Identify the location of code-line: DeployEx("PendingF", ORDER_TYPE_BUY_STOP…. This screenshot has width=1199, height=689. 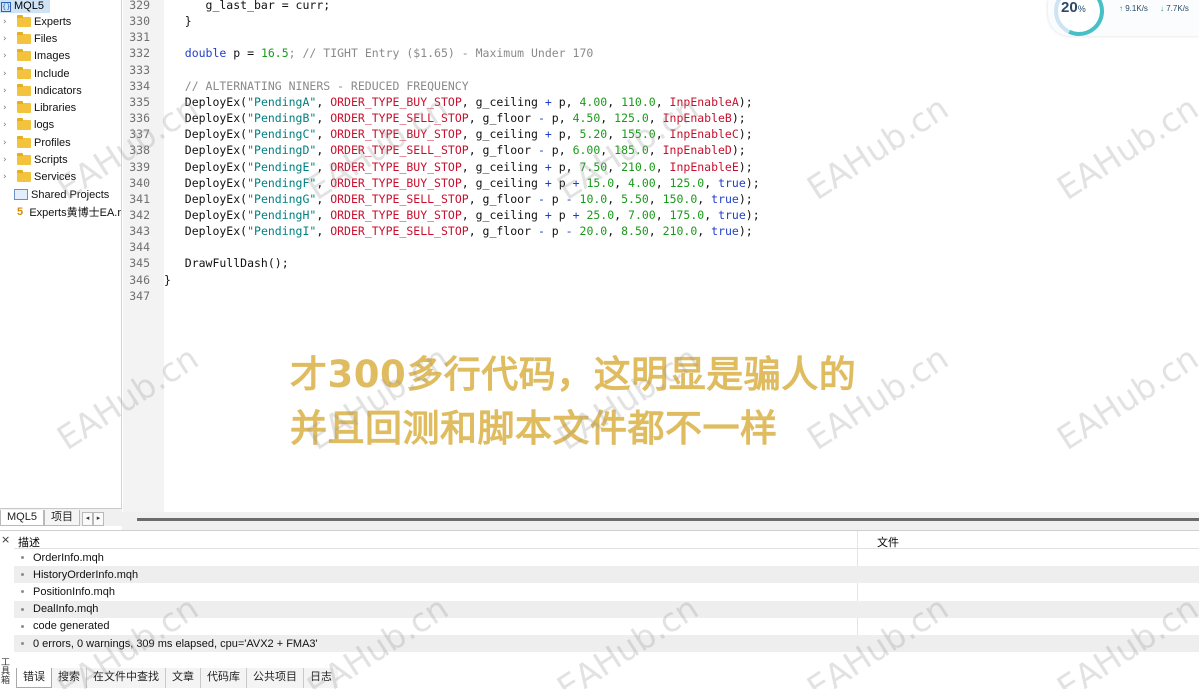
(462, 183).